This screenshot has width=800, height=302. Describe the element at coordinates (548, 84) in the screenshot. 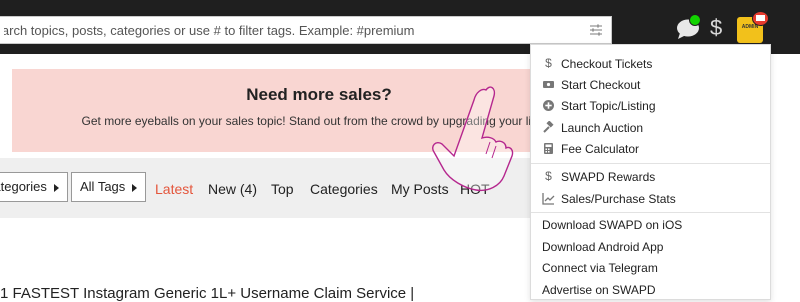

I see `ticket-icon` at that location.